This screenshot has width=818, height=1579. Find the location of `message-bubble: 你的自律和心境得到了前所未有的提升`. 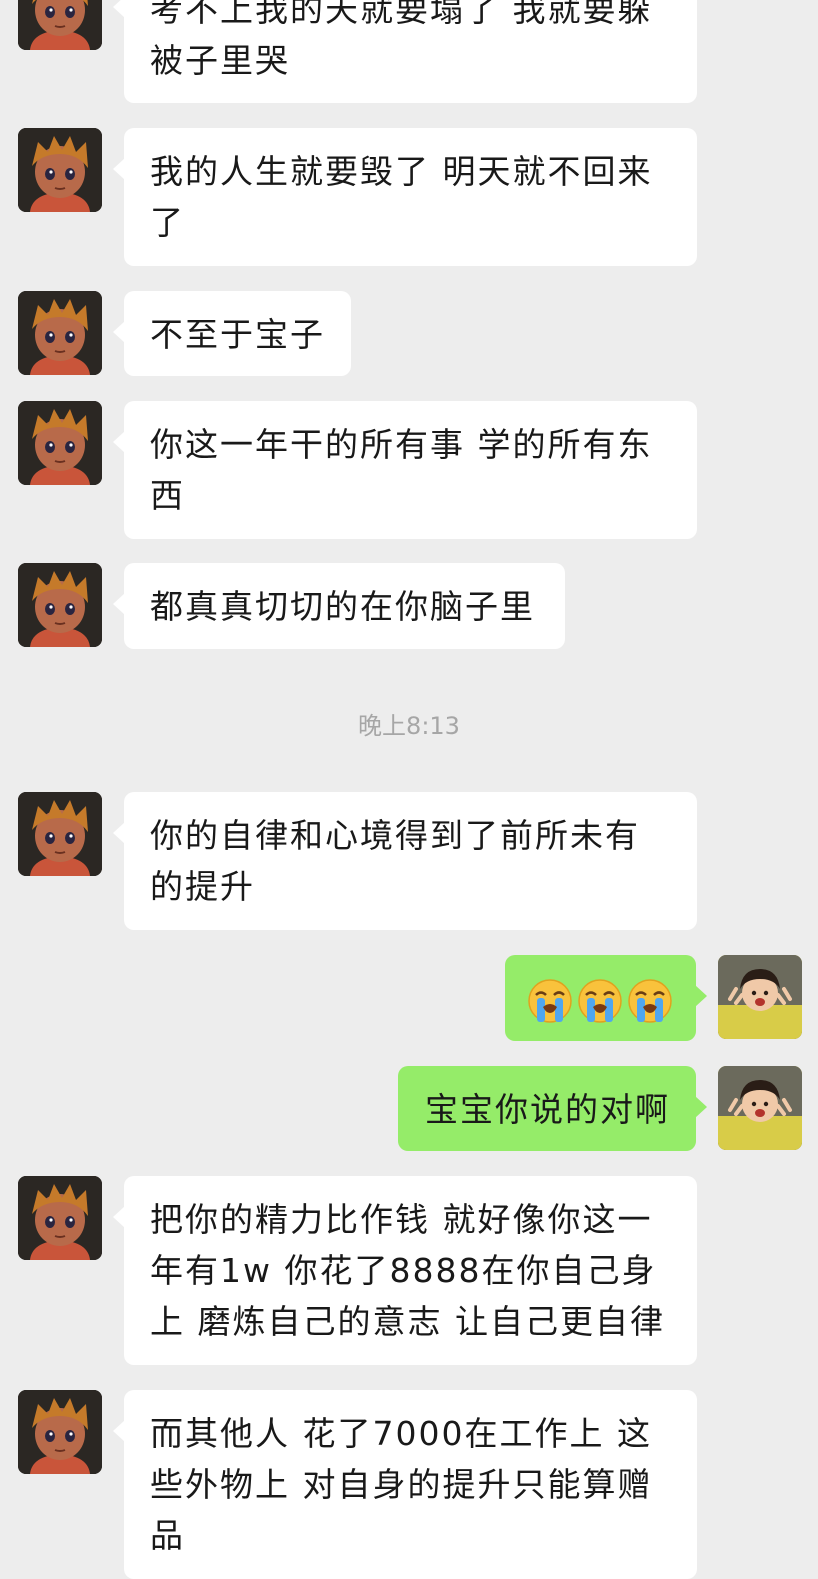

message-bubble: 你的自律和心境得到了前所未有的提升 is located at coordinates (405, 861).